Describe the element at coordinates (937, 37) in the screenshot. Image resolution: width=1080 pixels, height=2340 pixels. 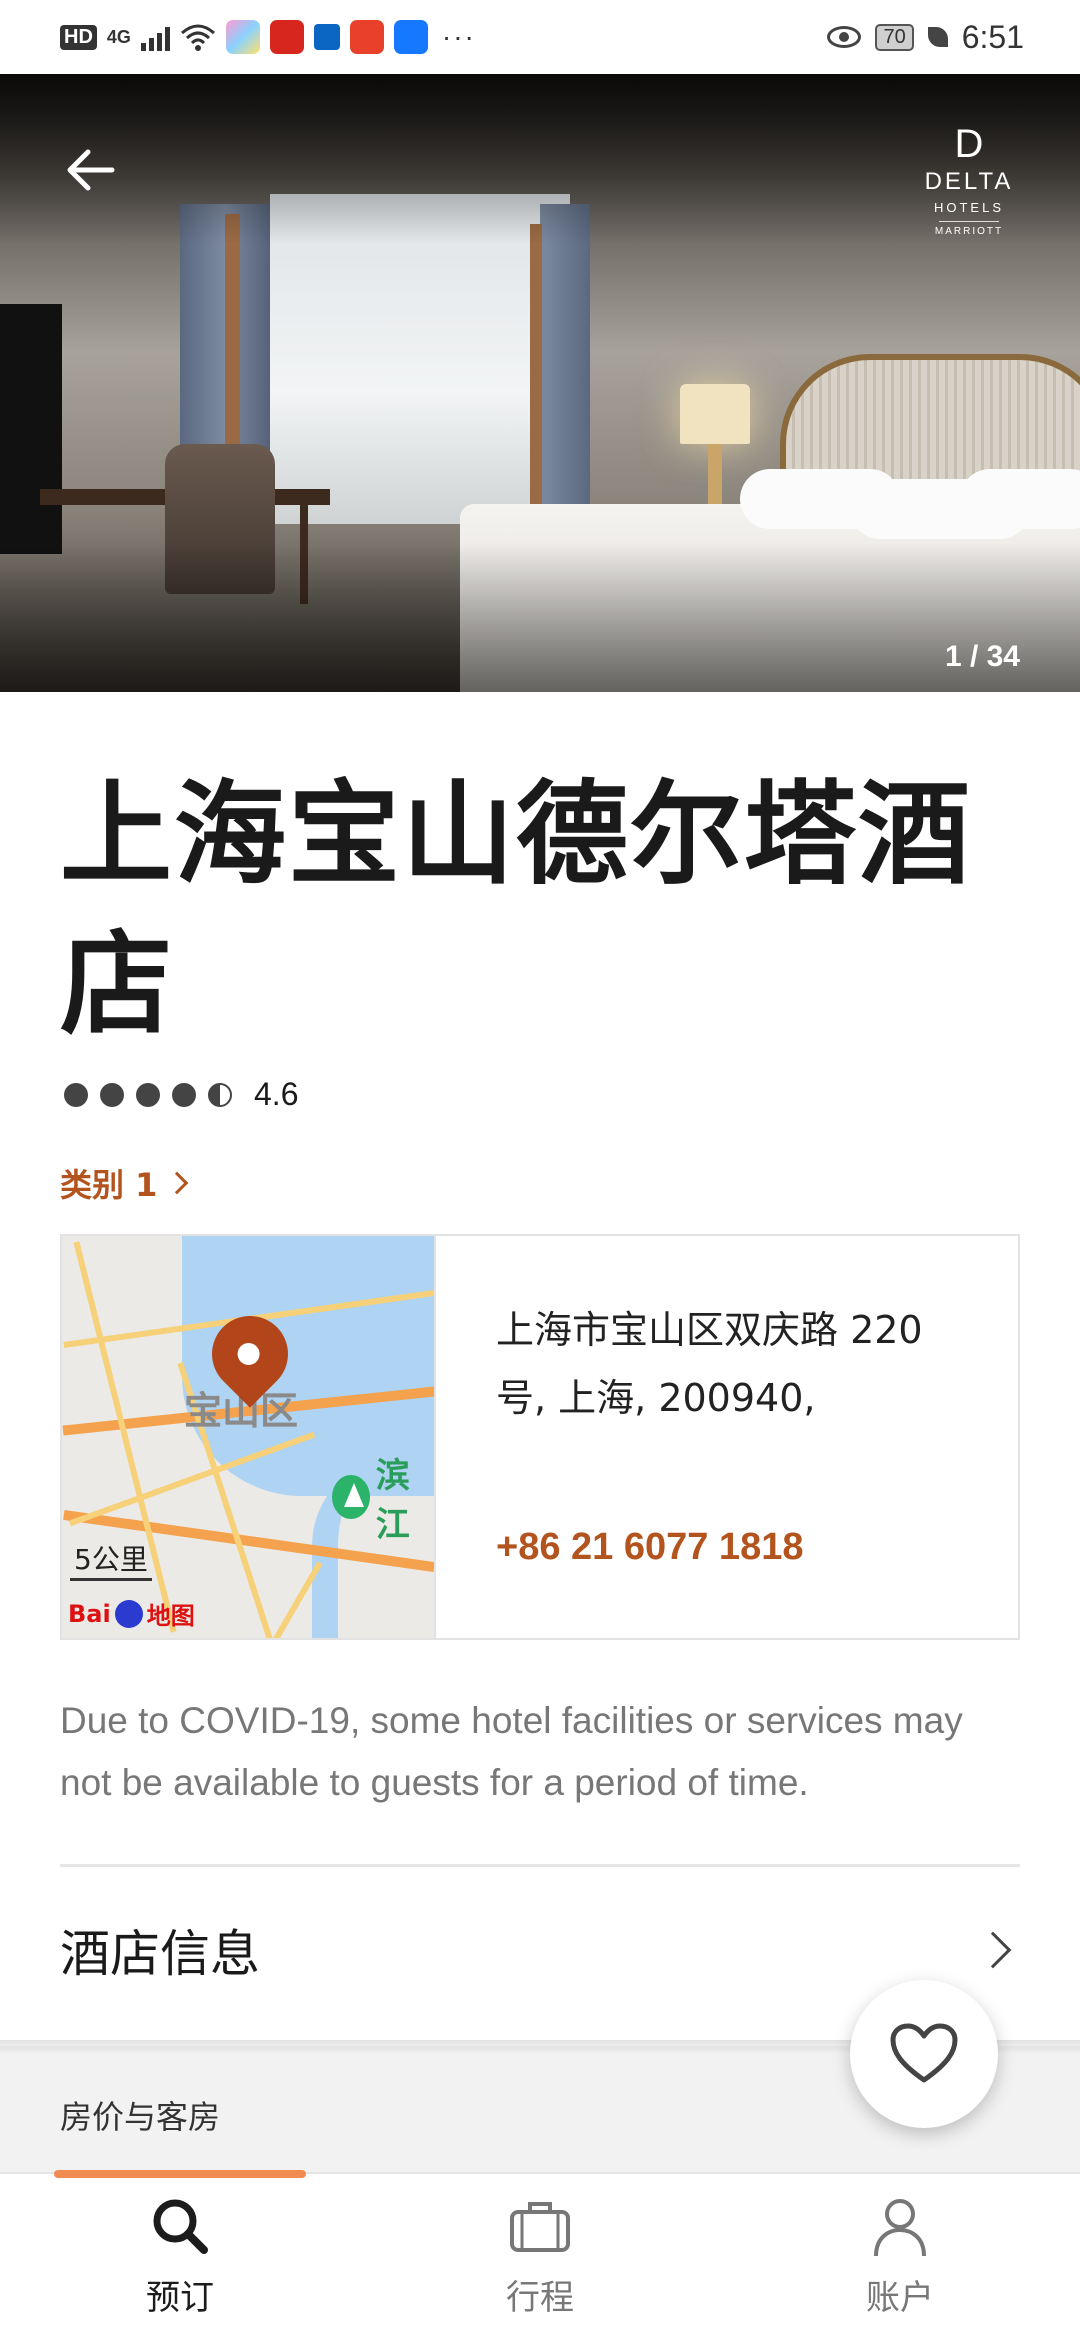
I see `power-saving-icon` at that location.